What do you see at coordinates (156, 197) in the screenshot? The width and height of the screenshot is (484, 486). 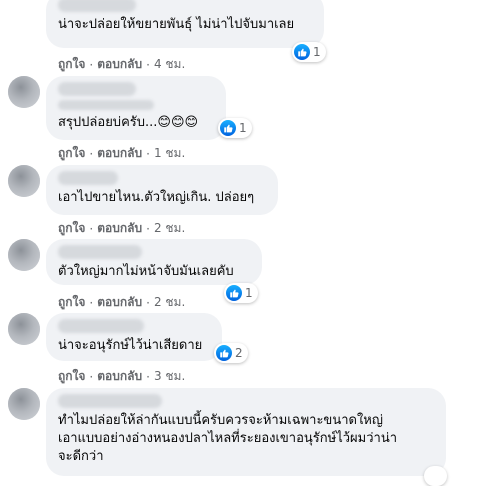 I see `comment-text: เอาไปขายไหน.ตัวใหญ่เกิน. ปล่อยๆ` at bounding box center [156, 197].